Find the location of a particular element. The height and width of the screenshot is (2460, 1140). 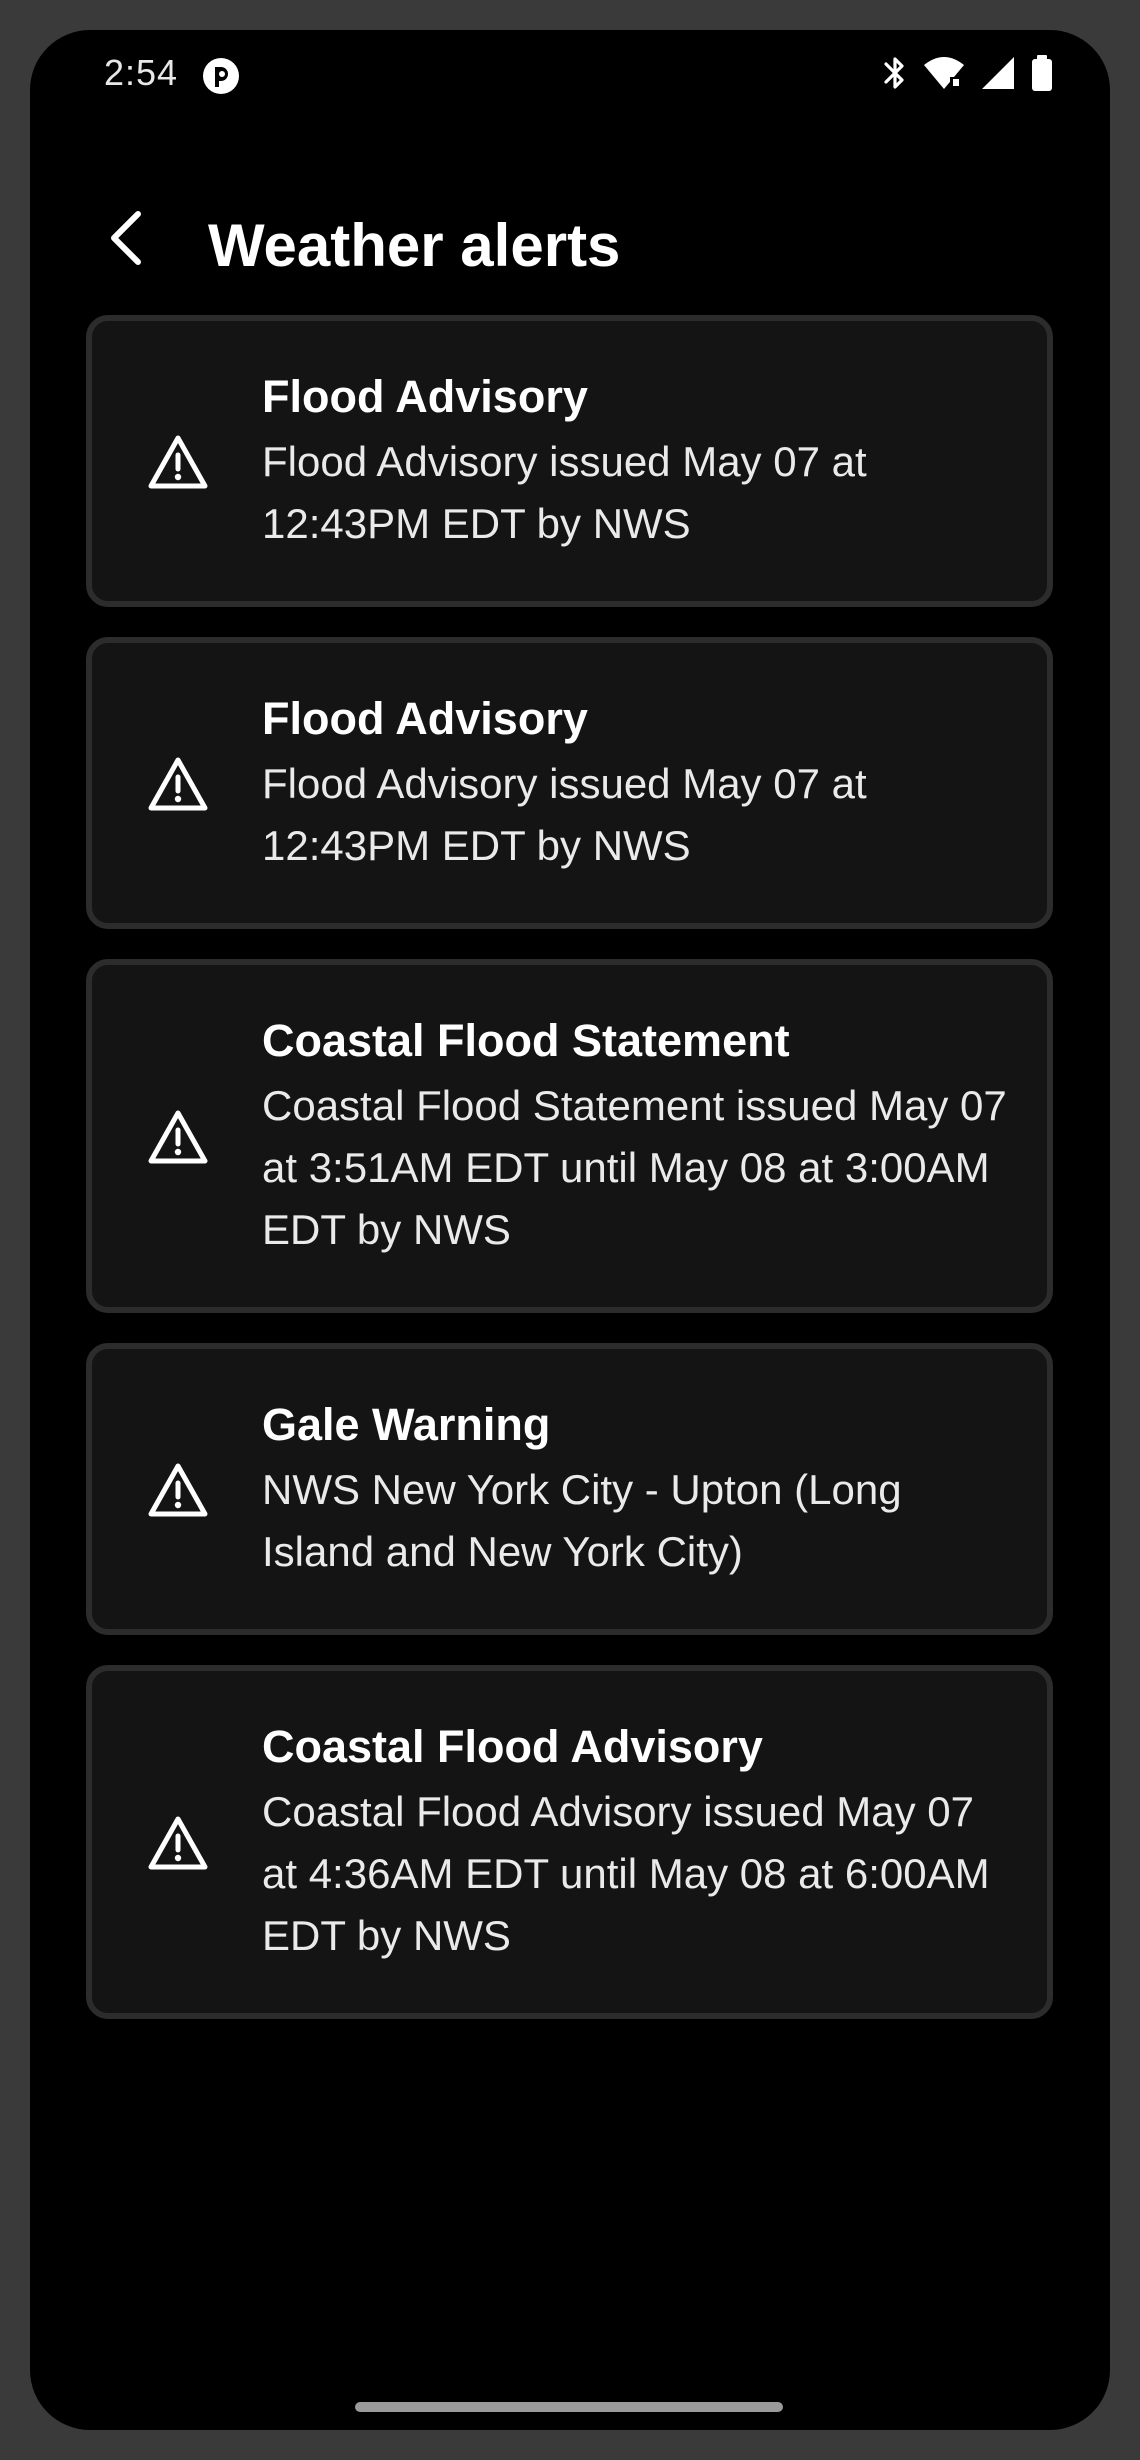

bluetooth-icon is located at coordinates (895, 73).